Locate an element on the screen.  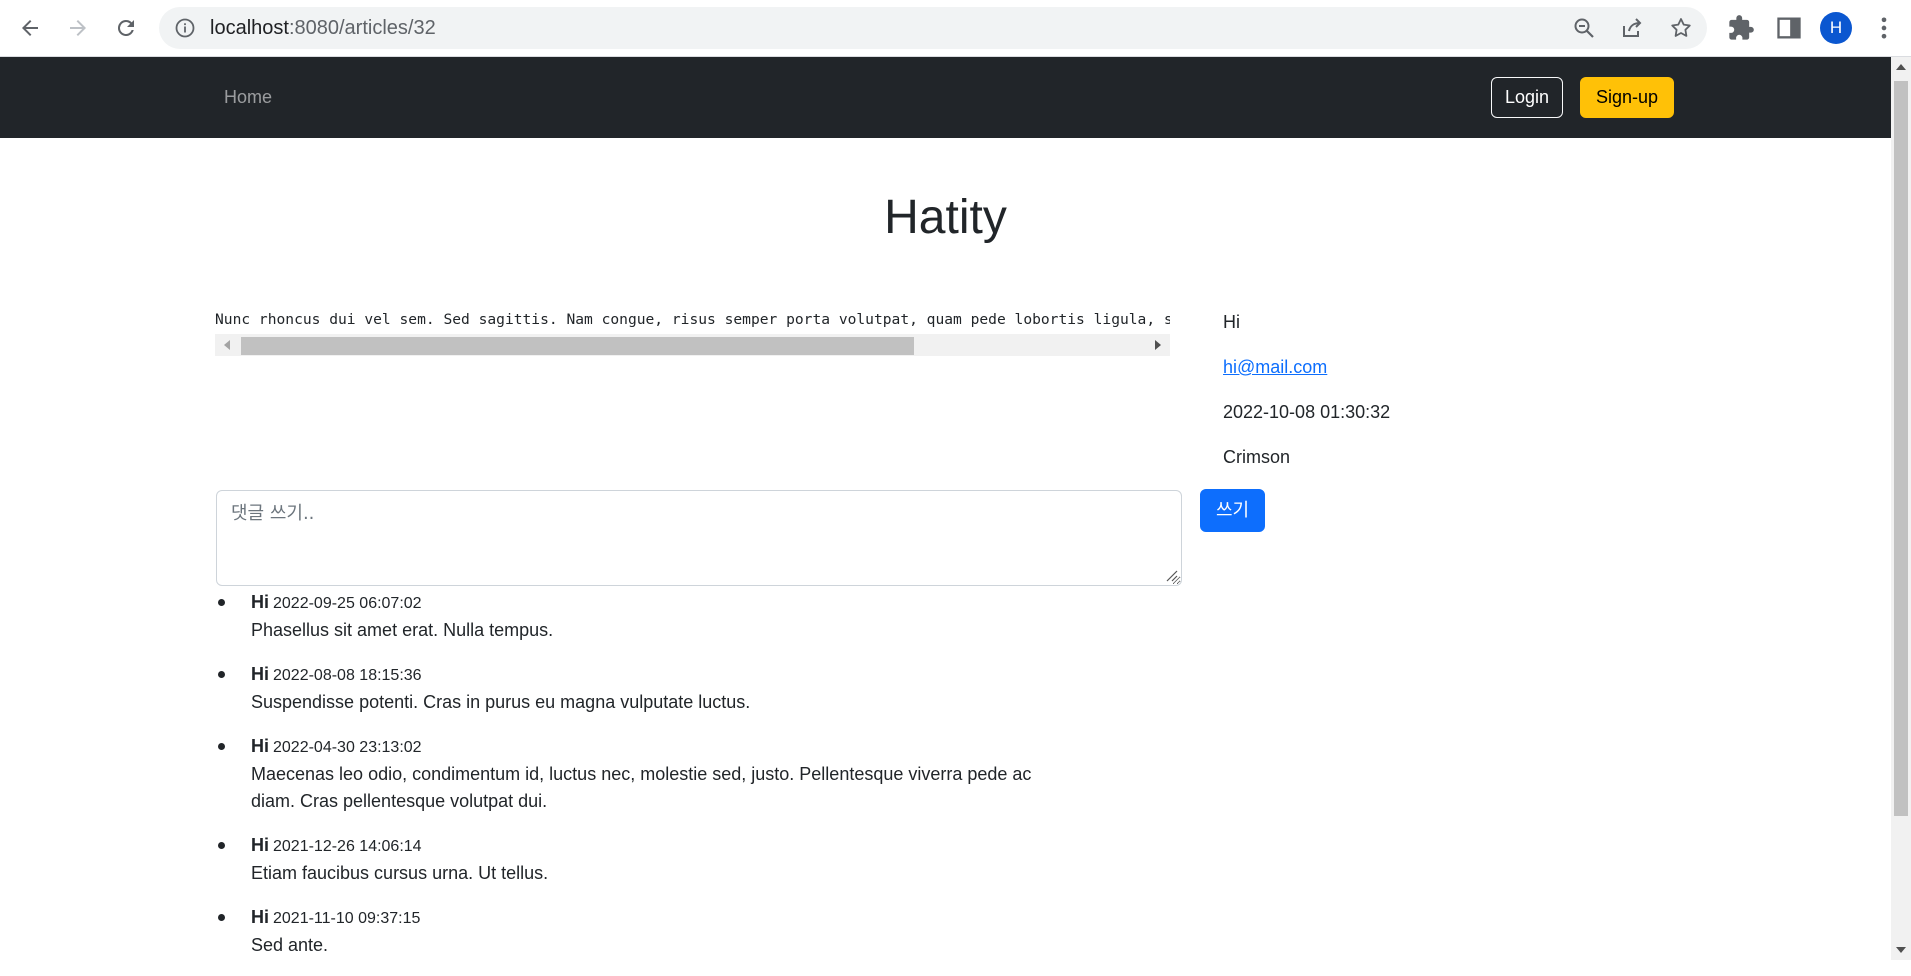
article-email: hi@mail.com is located at coordinates (1275, 367).